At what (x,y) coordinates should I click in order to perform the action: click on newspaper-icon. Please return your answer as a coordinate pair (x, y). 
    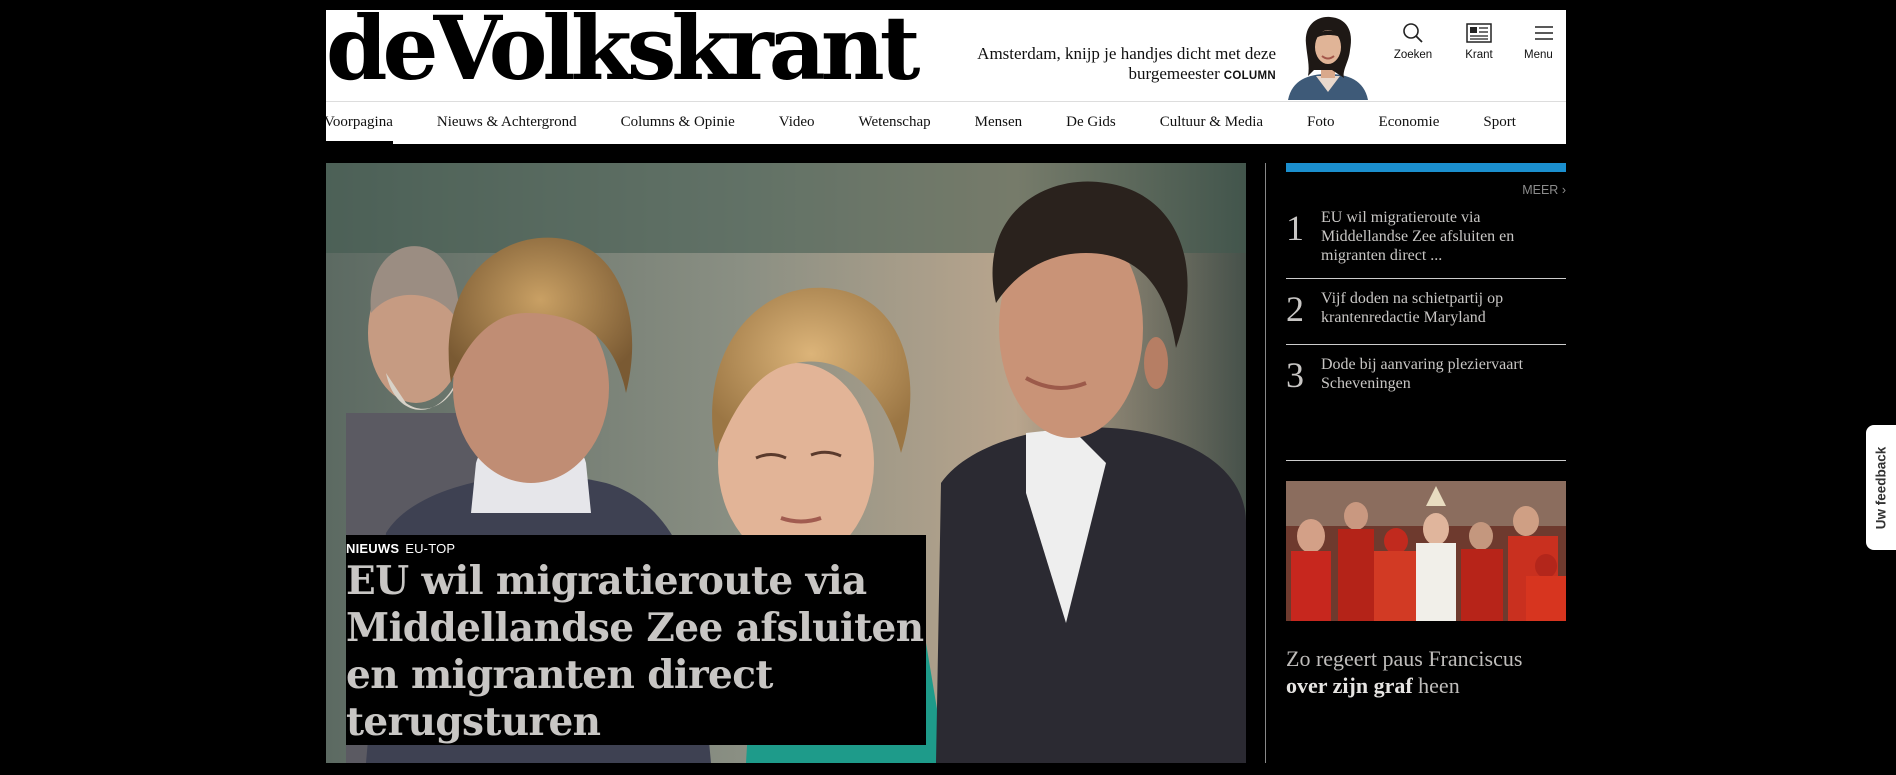
    Looking at the image, I should click on (1479, 33).